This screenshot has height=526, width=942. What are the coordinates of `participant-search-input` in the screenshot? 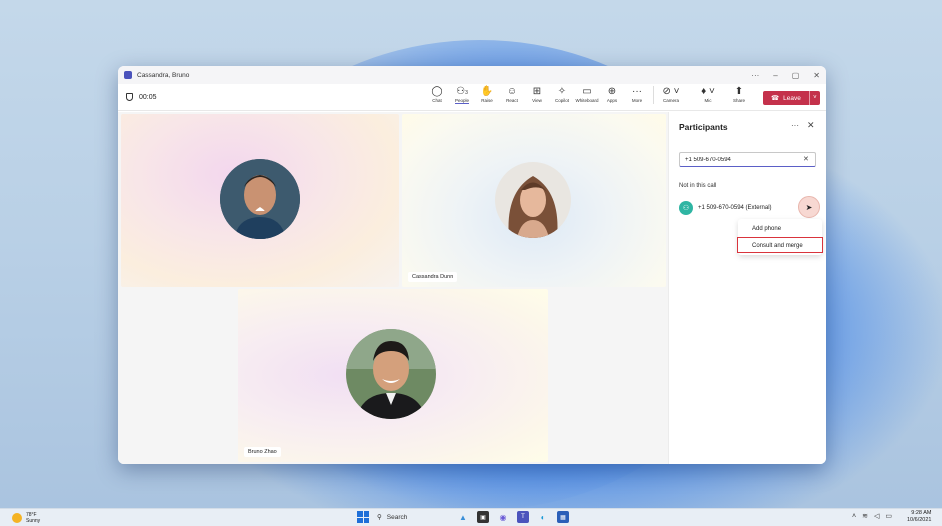 It's located at (747, 159).